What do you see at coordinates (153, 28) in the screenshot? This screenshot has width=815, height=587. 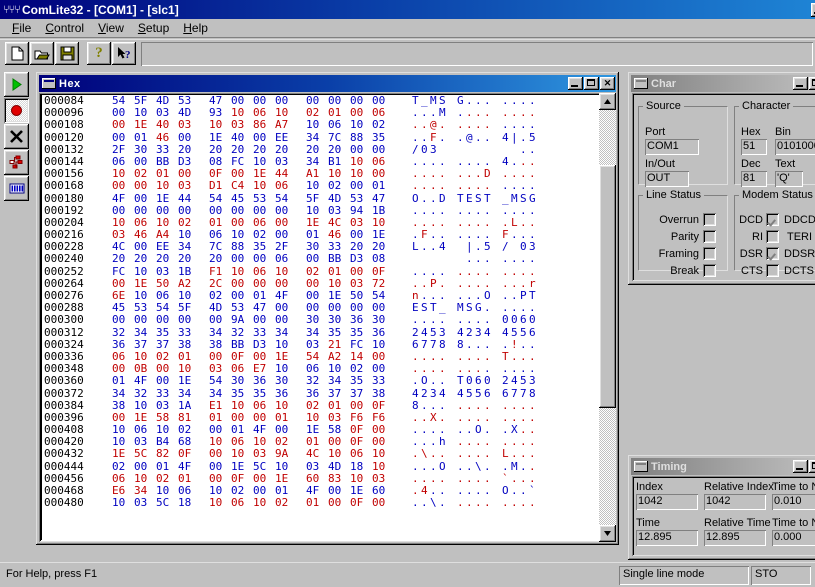 I see `menu-item-setup: Setup` at bounding box center [153, 28].